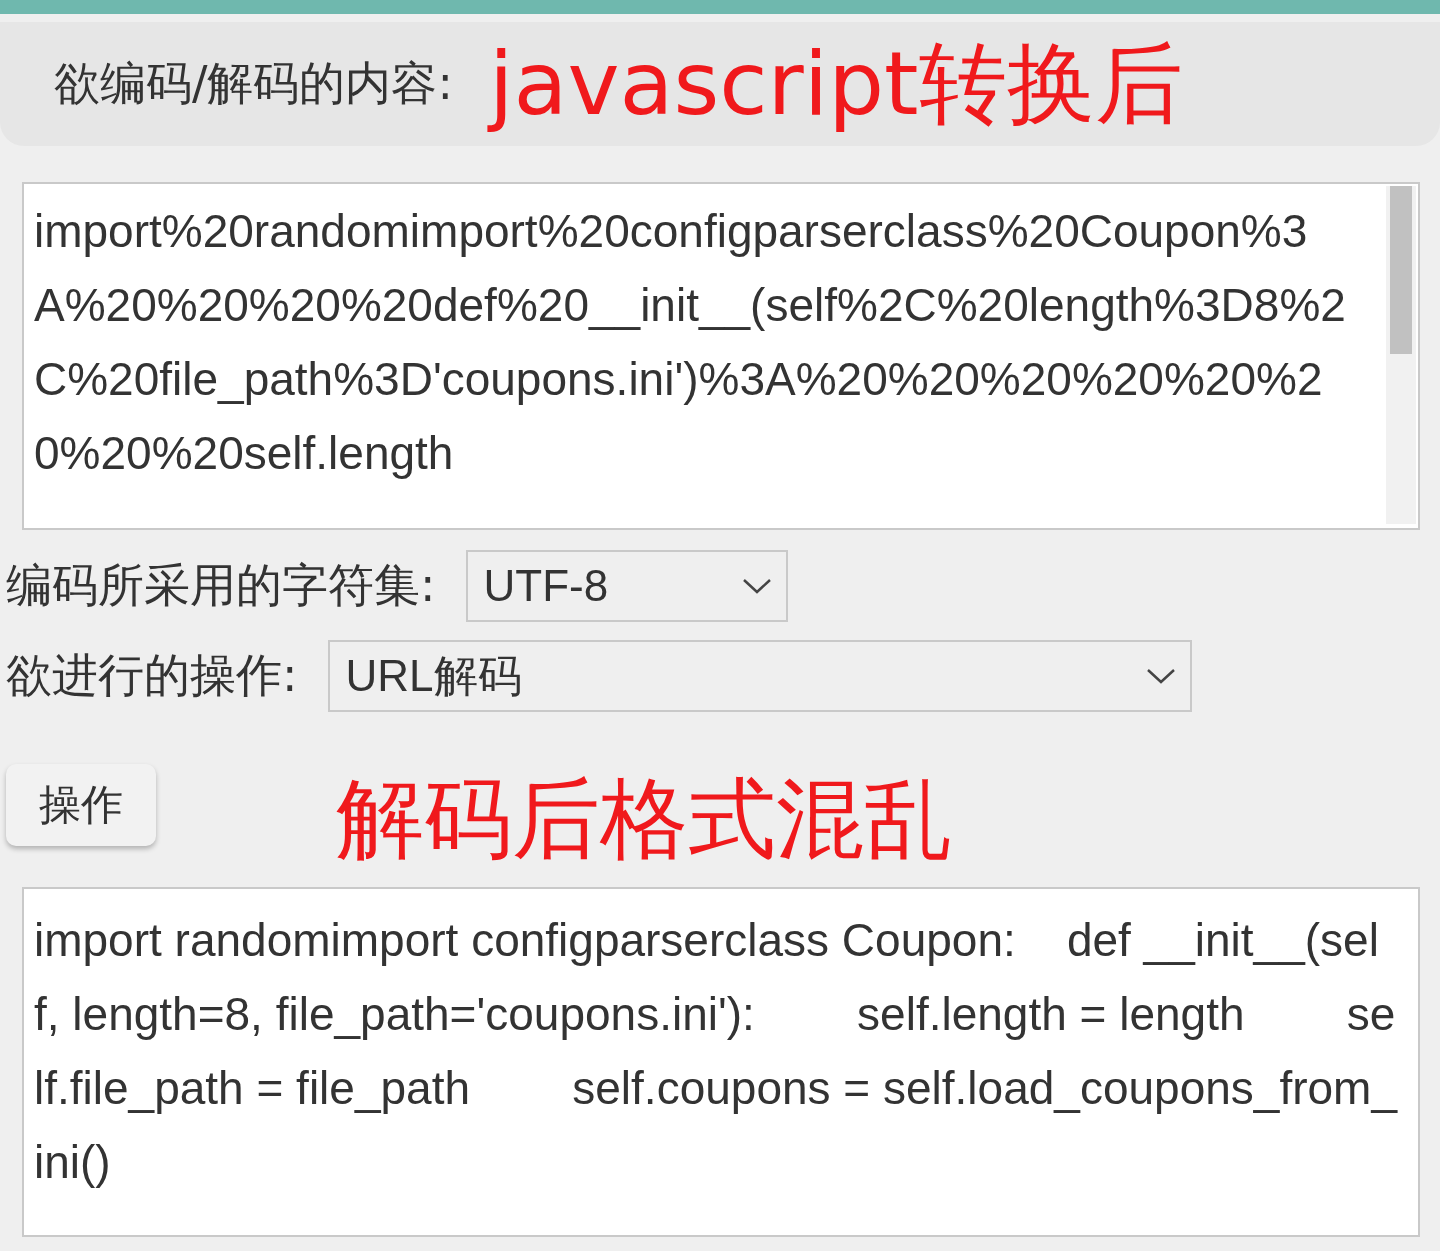 The image size is (1440, 1251). I want to click on annotation-text: javascript转换后, so click(836, 83).